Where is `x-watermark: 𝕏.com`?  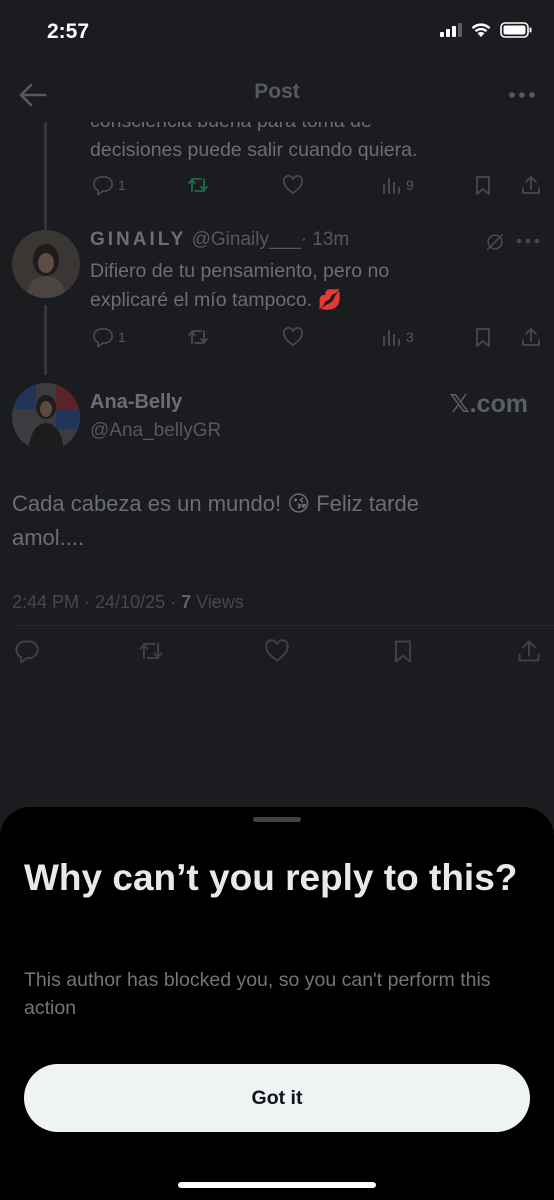 x-watermark: 𝕏.com is located at coordinates (489, 404).